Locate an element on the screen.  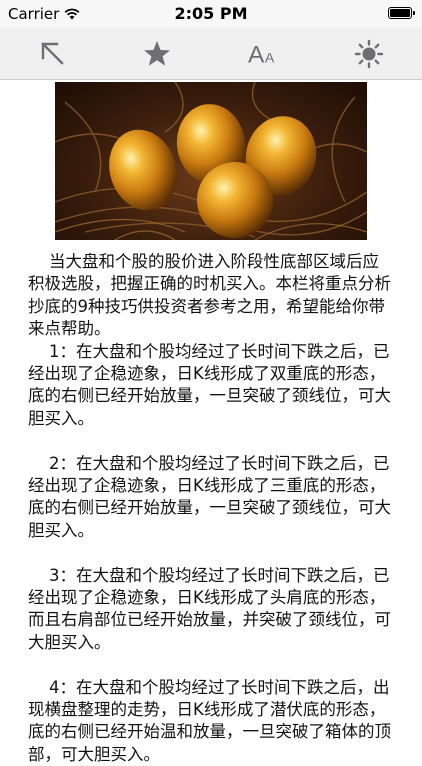
status-time: 2:05 PM is located at coordinates (211, 13).